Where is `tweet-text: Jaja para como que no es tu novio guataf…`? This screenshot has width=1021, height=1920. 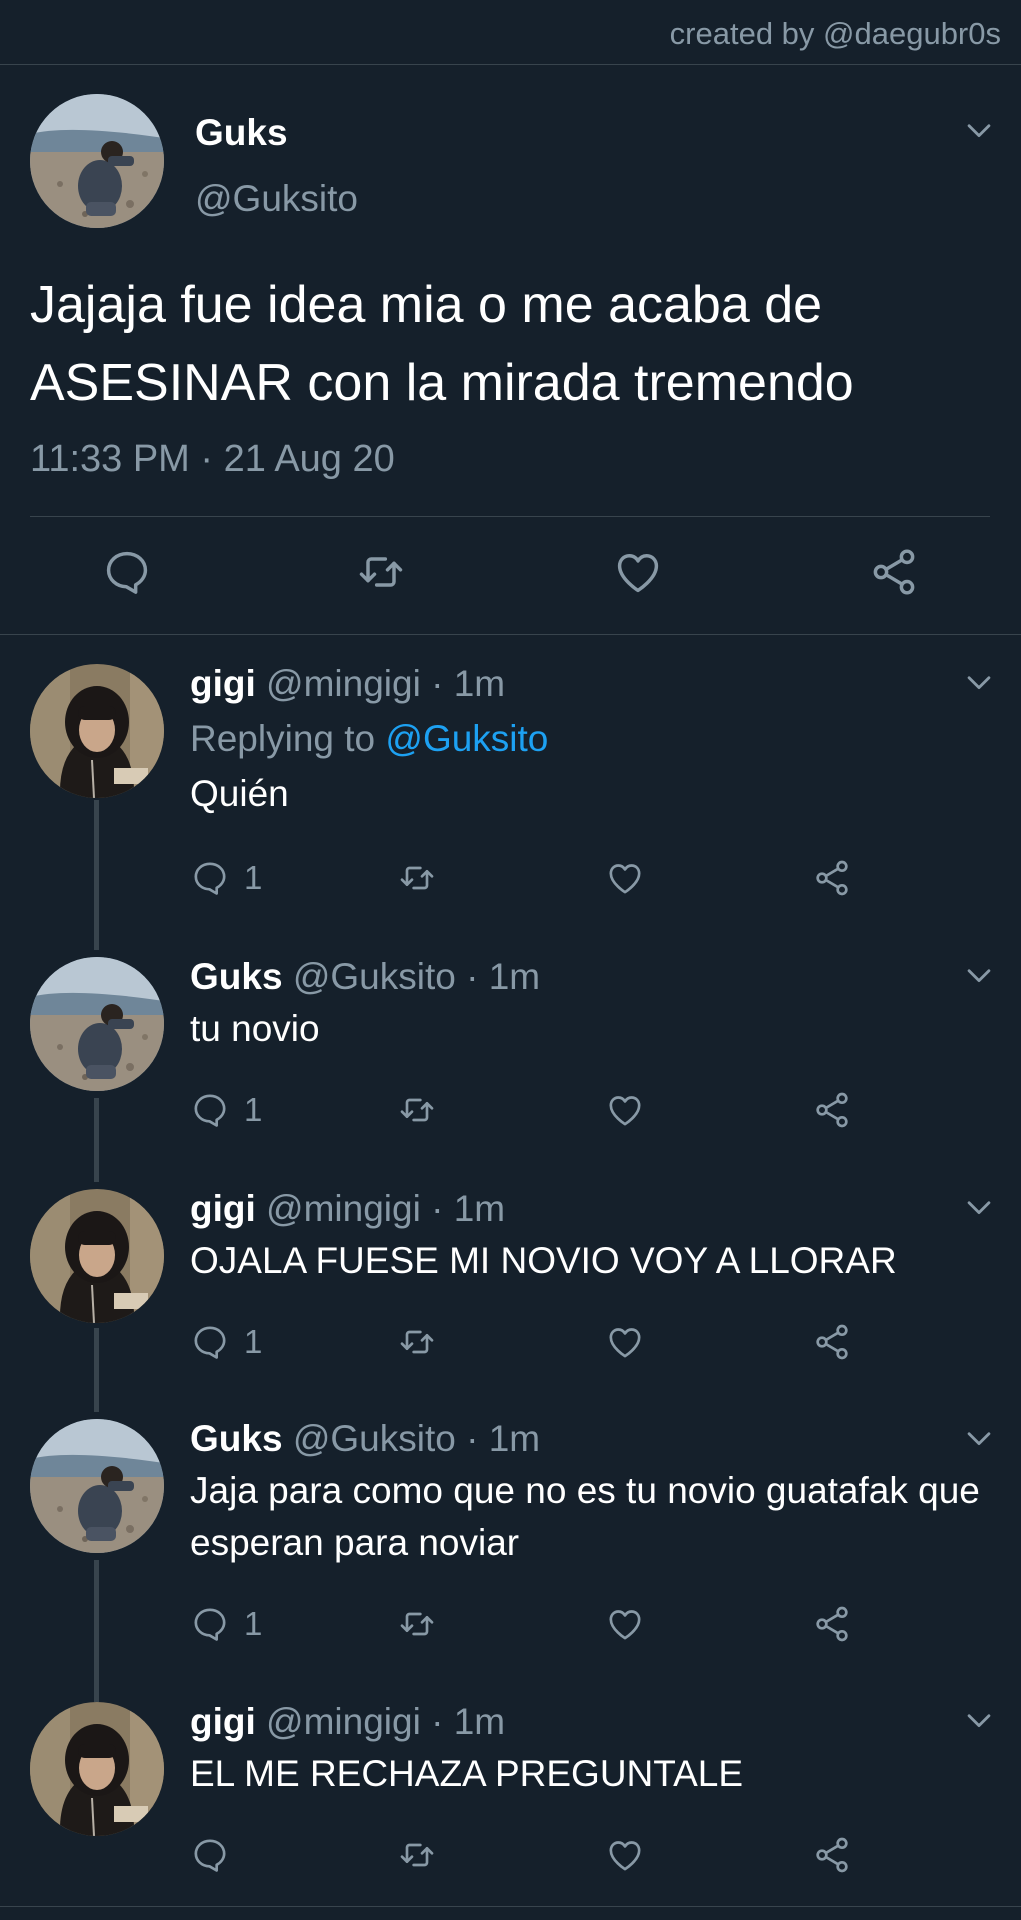
tweet-text: Jaja para como que no es tu novio guataf… is located at coordinates (585, 1516).